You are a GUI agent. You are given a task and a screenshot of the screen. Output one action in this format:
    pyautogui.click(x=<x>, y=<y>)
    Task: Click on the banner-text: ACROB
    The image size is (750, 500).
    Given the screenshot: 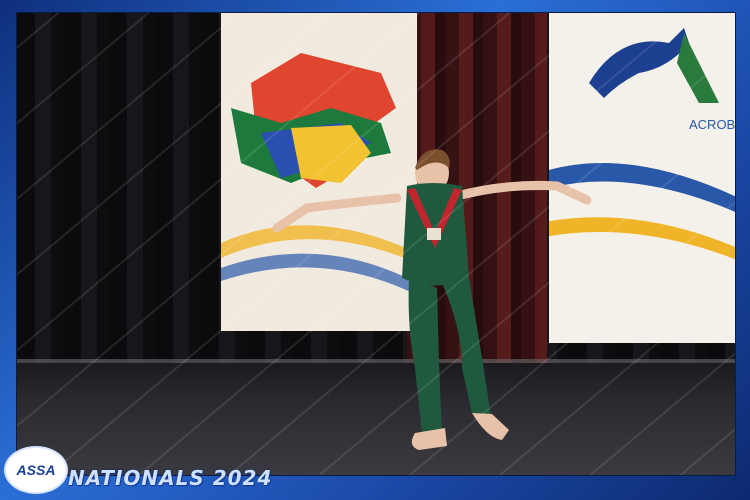 What is the action you would take?
    pyautogui.click(x=712, y=124)
    